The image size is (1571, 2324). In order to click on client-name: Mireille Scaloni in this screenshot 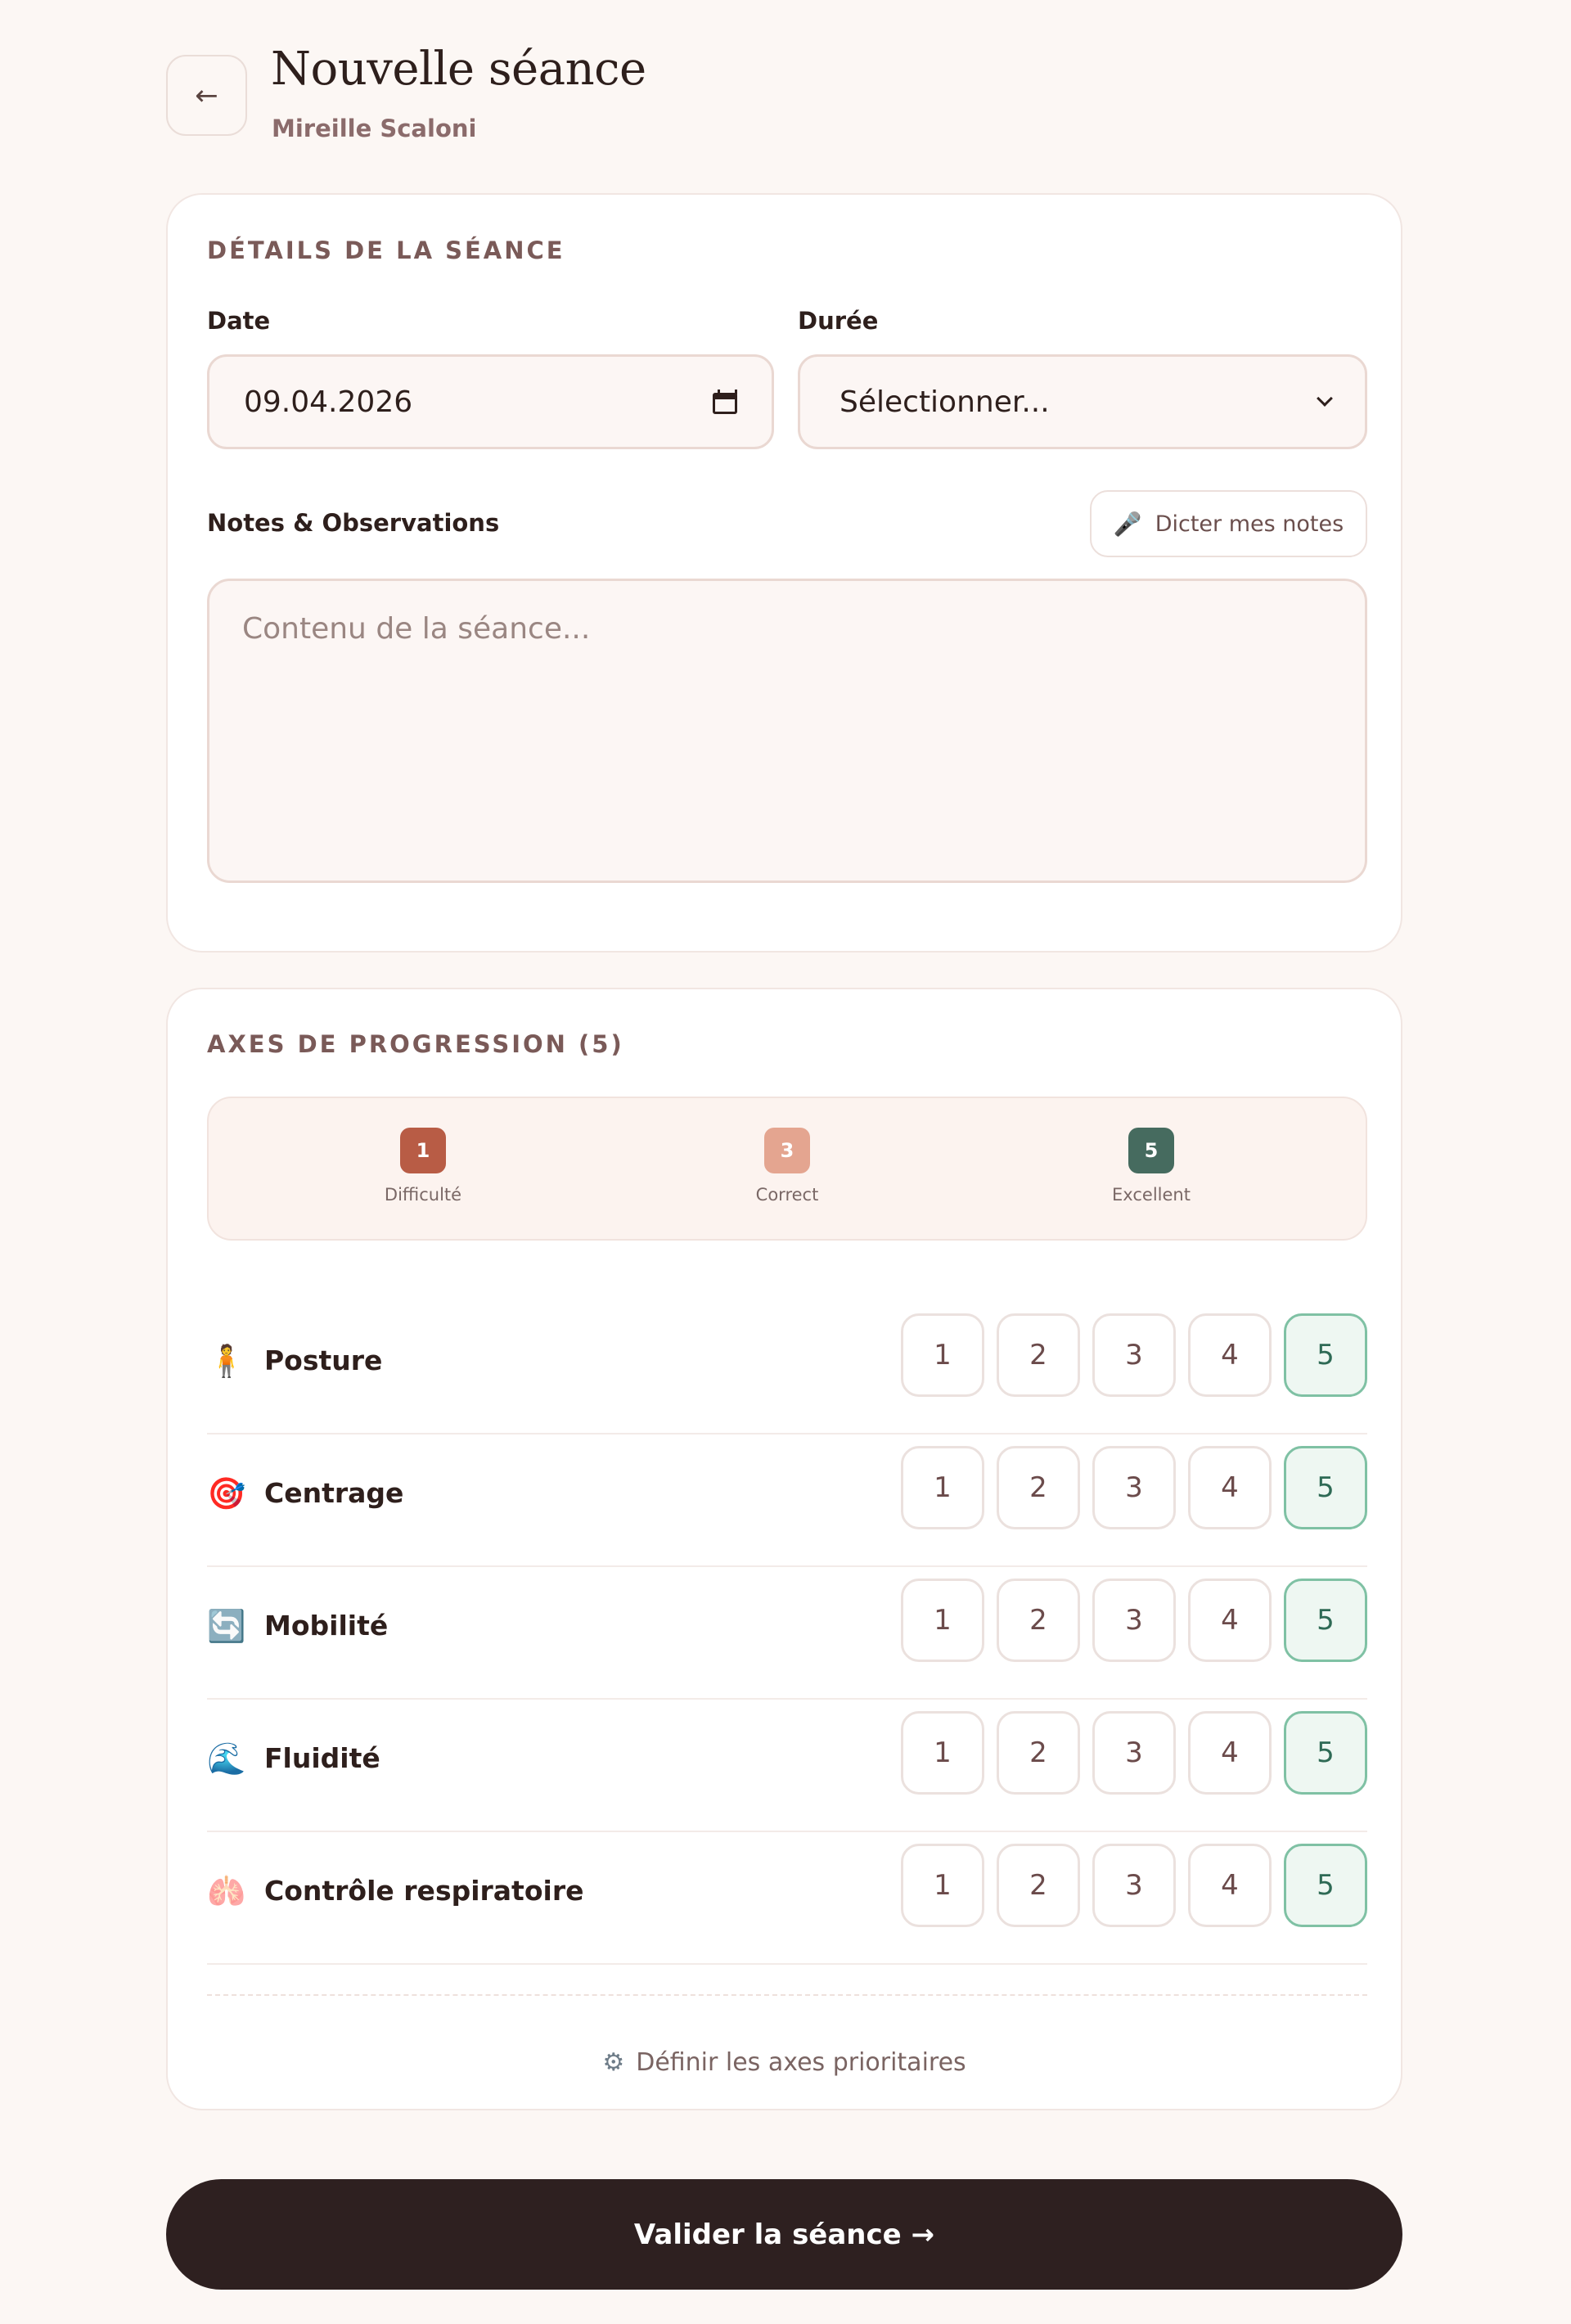, I will do `click(374, 128)`.